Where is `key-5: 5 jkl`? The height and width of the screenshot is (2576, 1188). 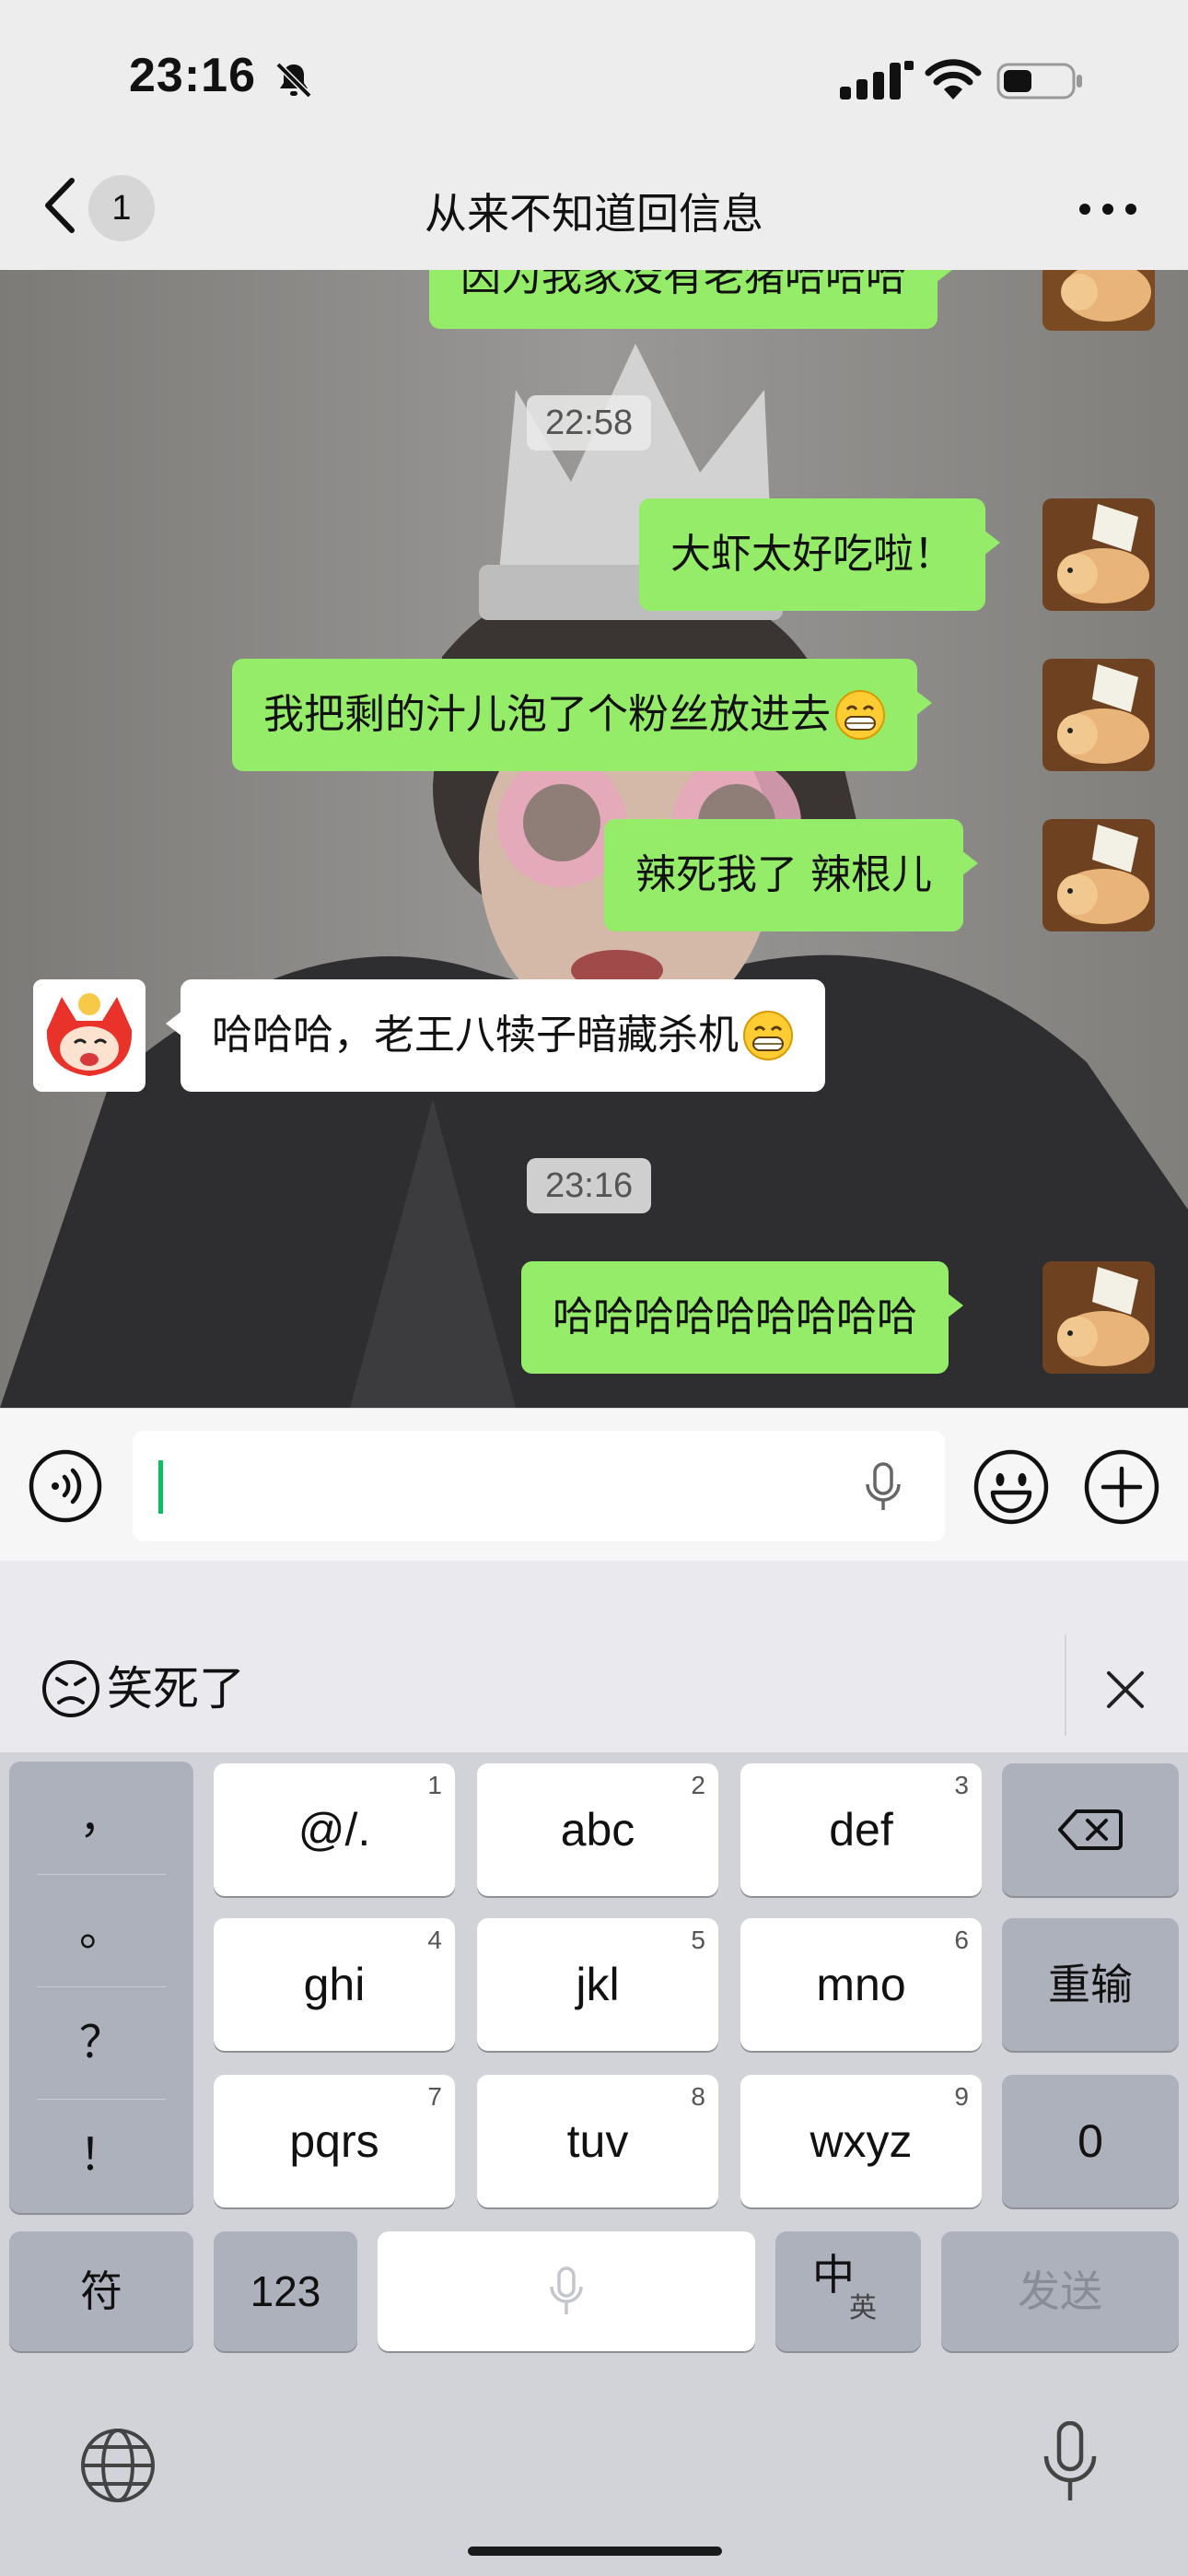
key-5: 5 jkl is located at coordinates (597, 1985).